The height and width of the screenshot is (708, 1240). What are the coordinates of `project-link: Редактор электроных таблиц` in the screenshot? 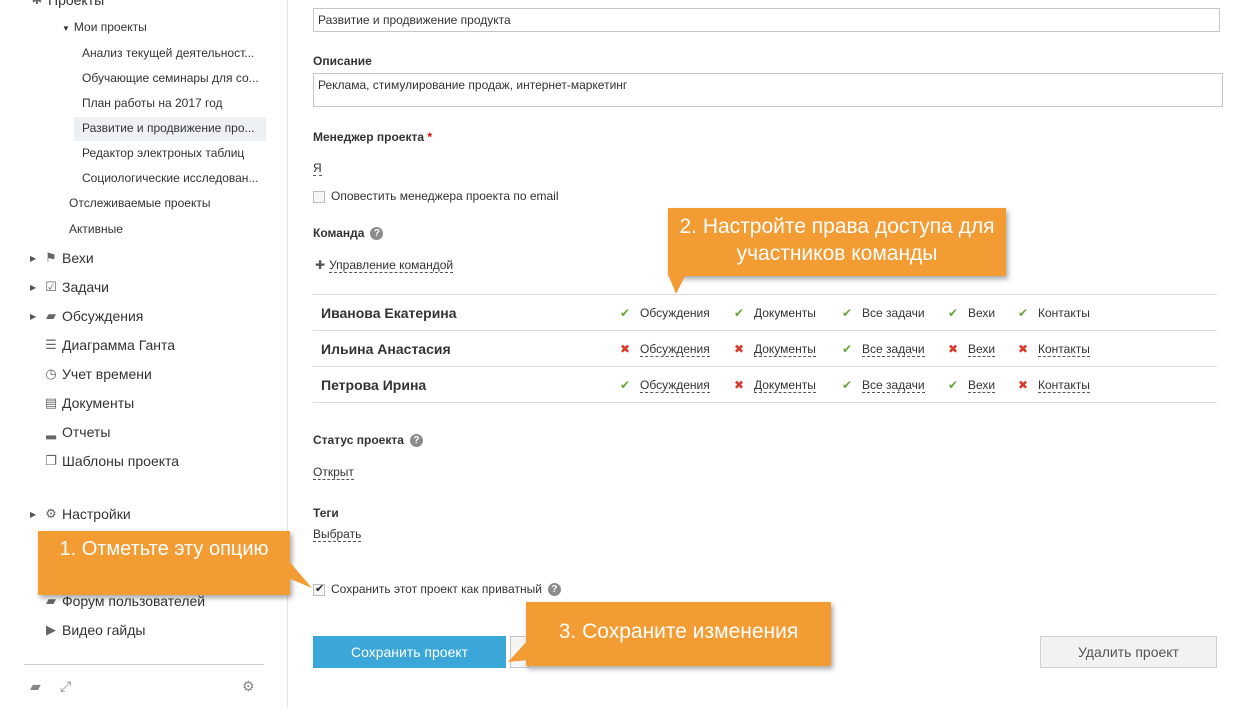 It's located at (163, 153).